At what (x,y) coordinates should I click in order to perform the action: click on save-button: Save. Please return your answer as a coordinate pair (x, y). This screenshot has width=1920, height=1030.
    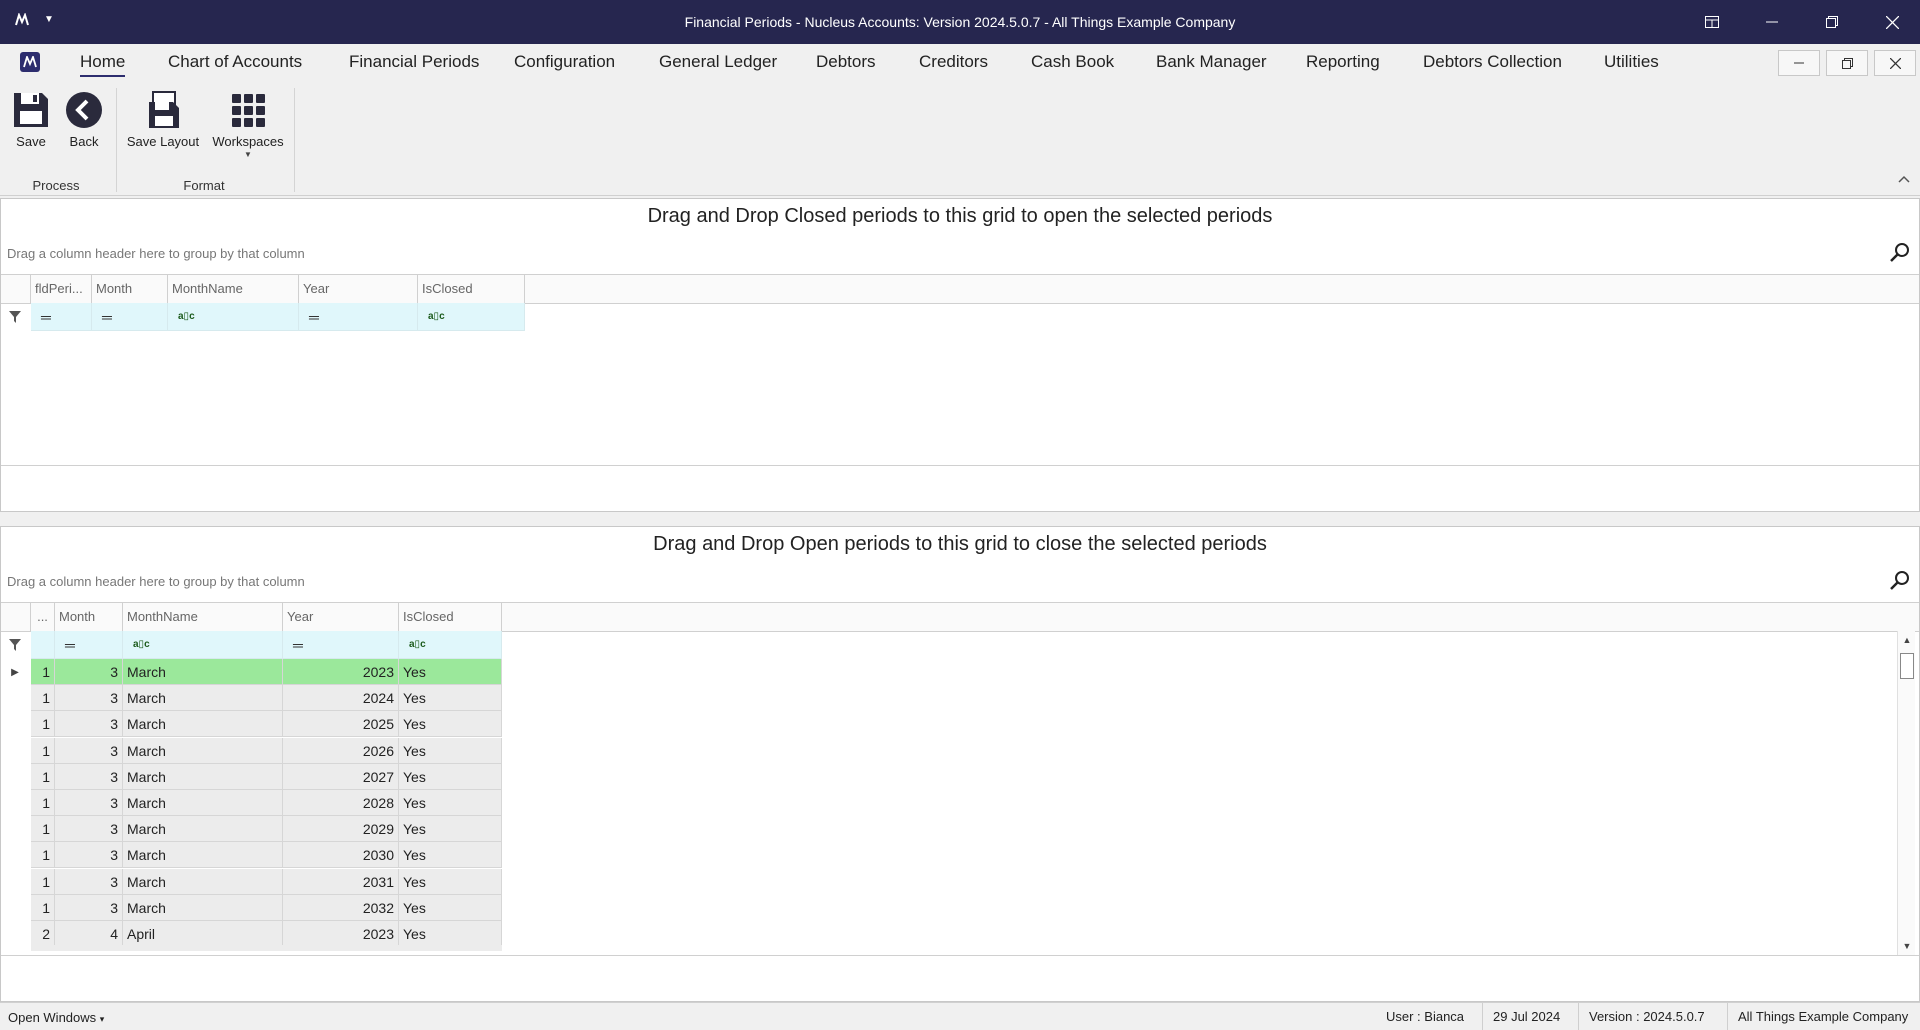
    Looking at the image, I should click on (31, 117).